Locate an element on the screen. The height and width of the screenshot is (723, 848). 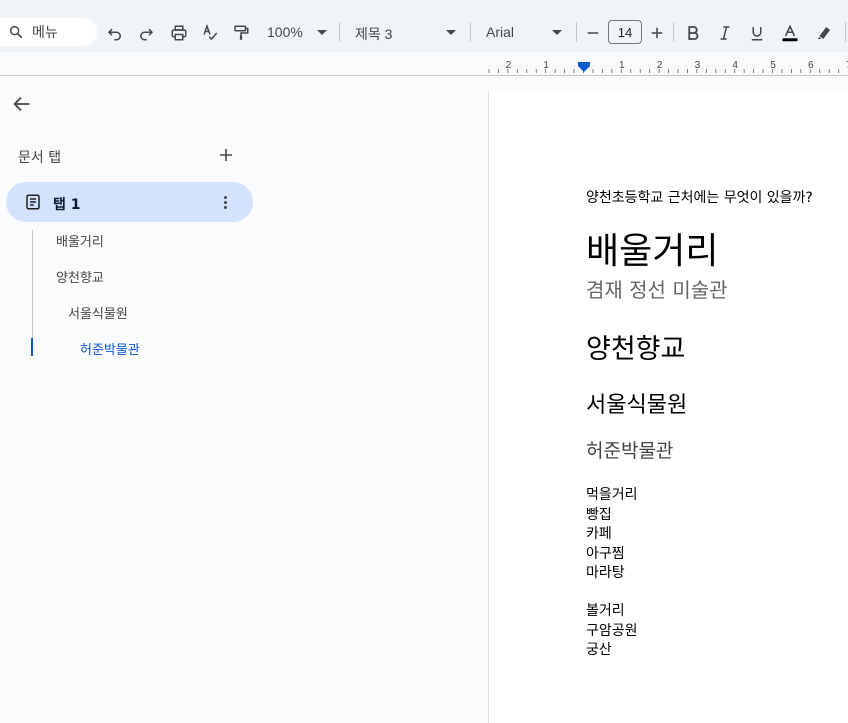
underline-icon is located at coordinates (757, 33).